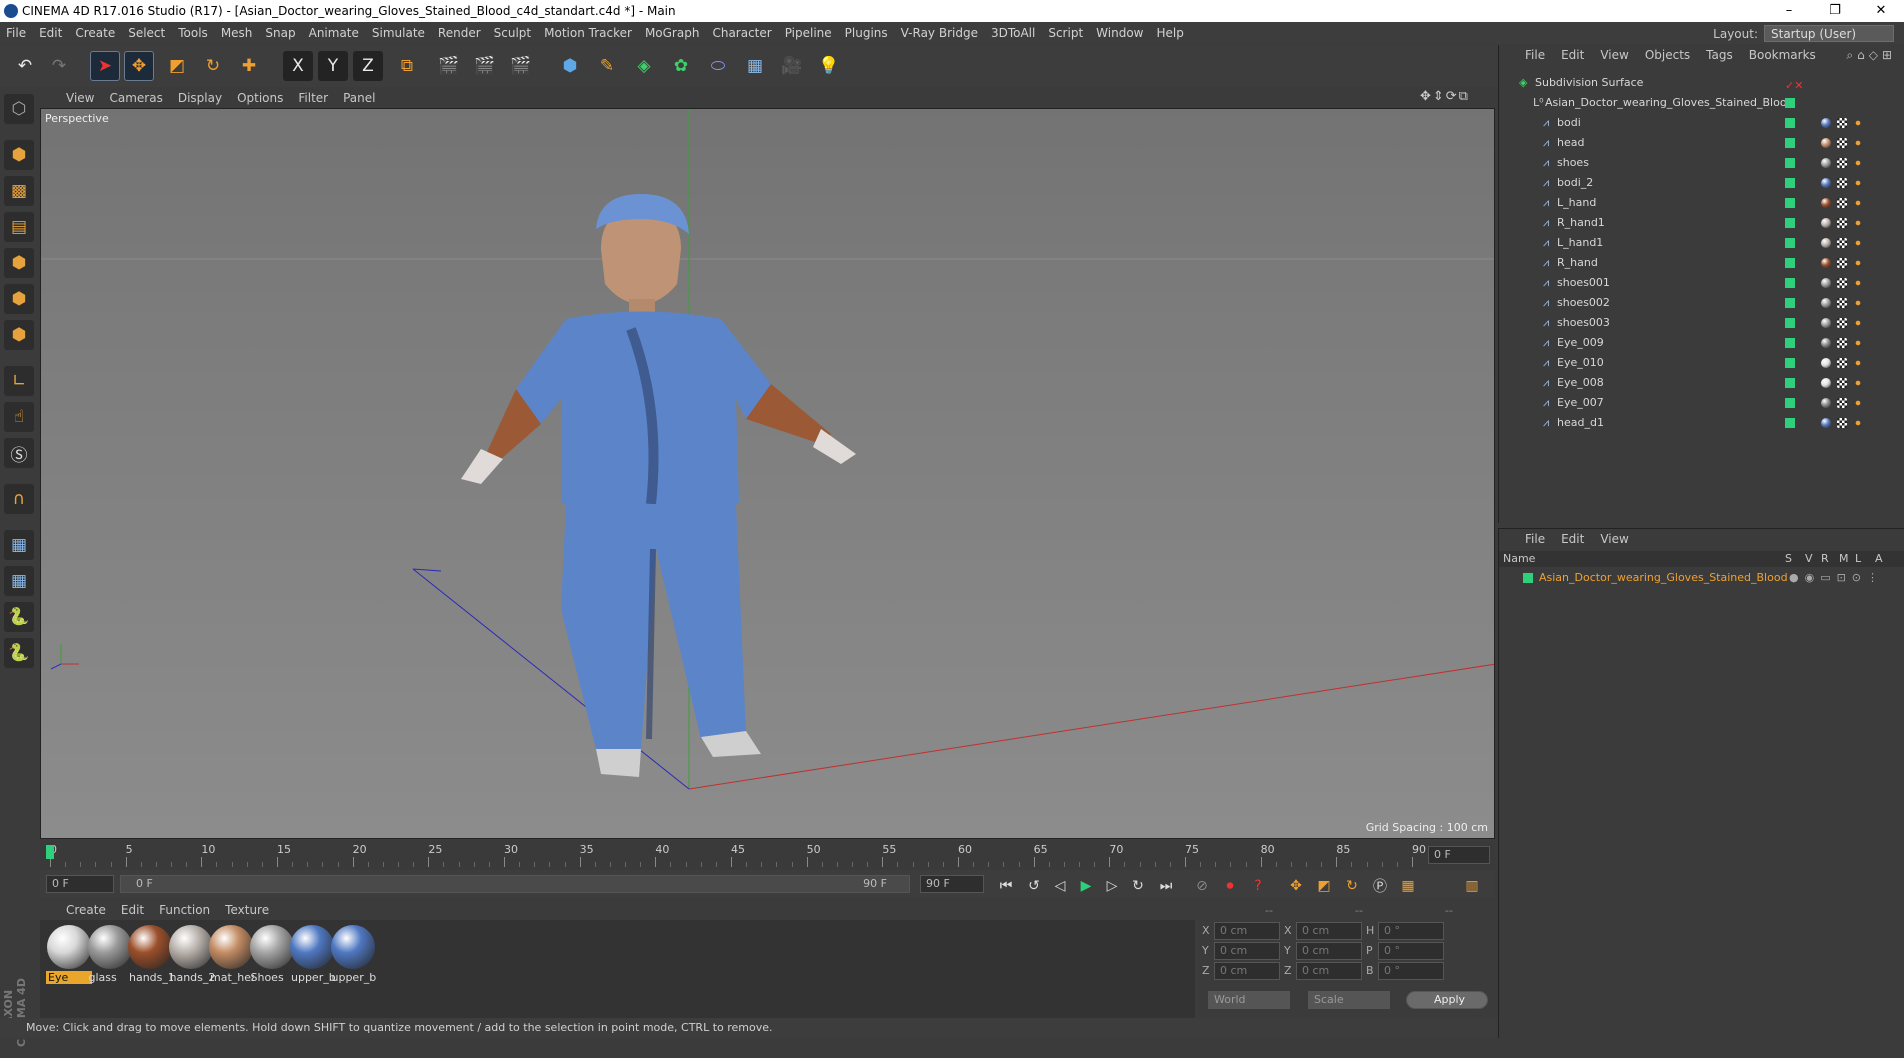  I want to click on texture-mode-button: ▩, so click(19, 191).